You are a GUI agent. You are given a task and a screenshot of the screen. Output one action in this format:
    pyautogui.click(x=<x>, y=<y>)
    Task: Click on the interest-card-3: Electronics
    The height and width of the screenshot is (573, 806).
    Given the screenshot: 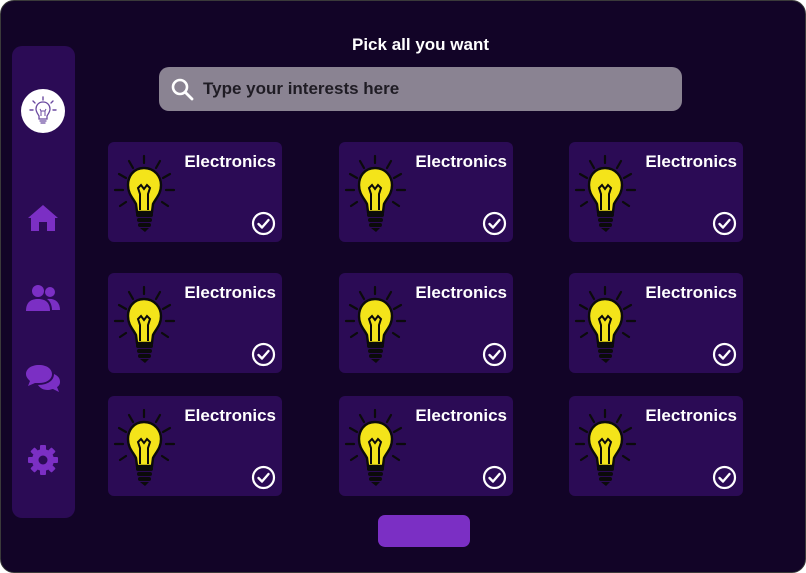 What is the action you would take?
    pyautogui.click(x=656, y=192)
    